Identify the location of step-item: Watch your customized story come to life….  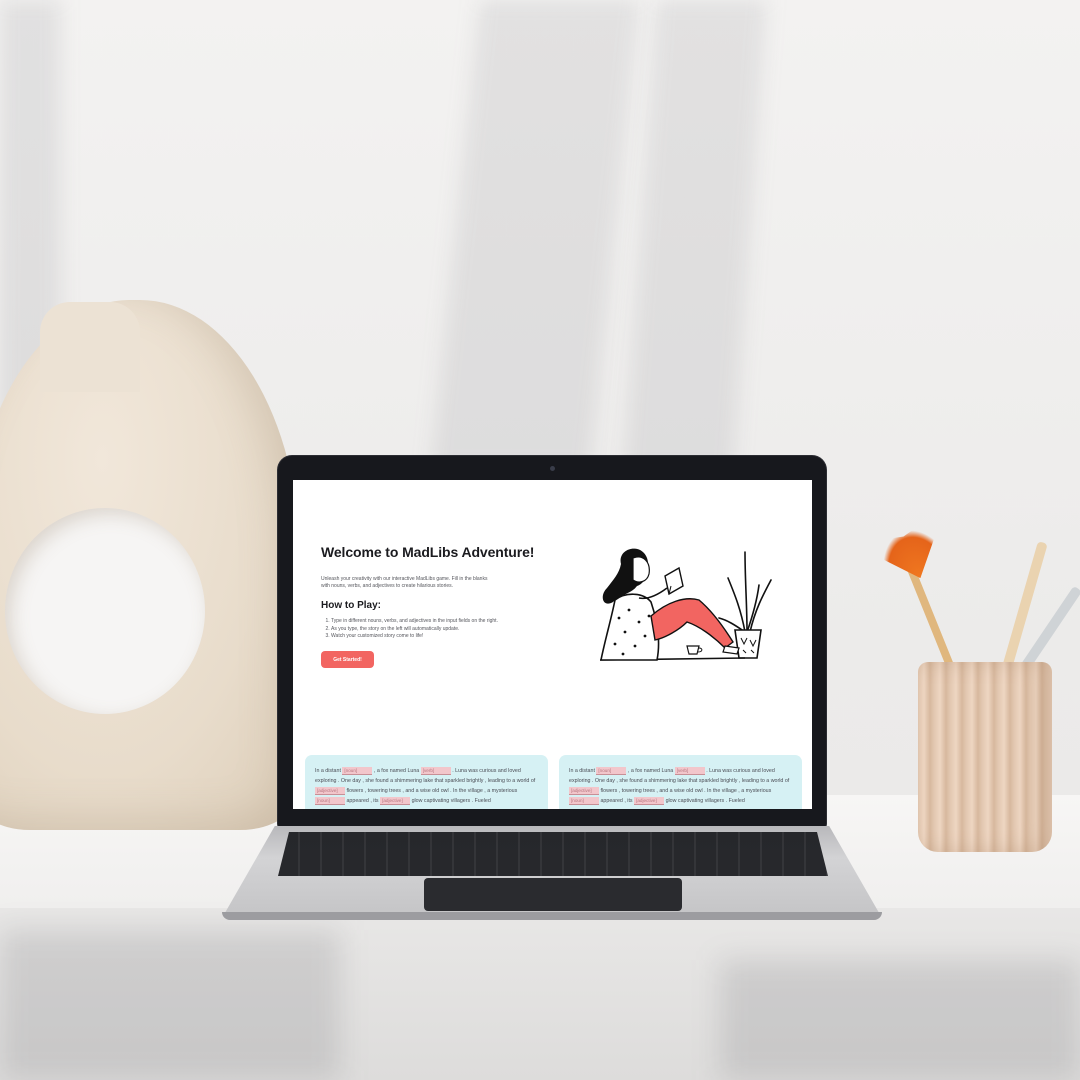
(414, 637).